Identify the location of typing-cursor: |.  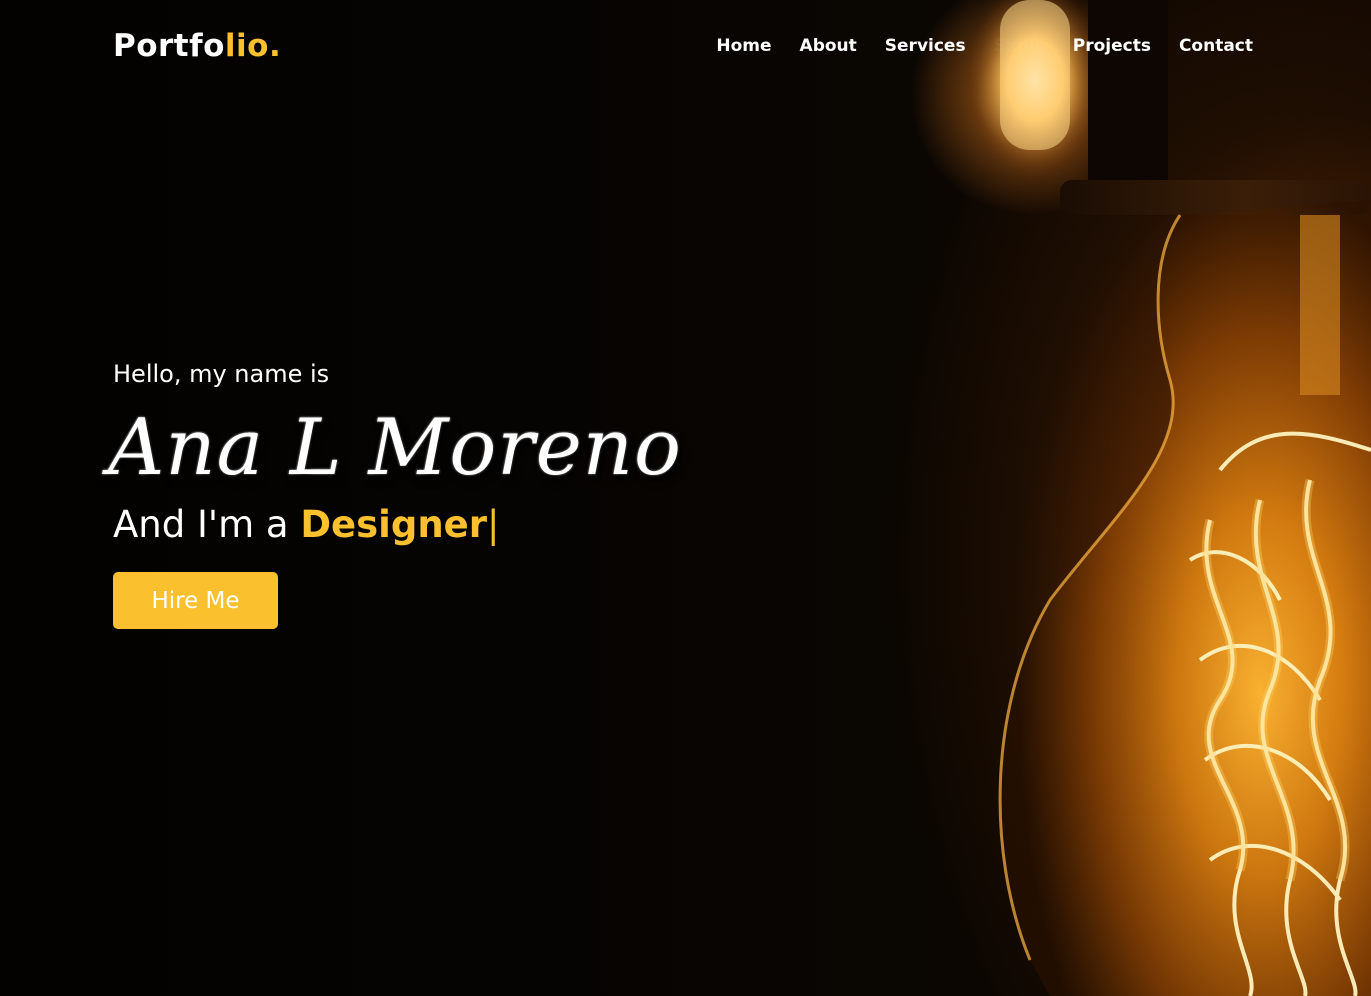
(493, 524).